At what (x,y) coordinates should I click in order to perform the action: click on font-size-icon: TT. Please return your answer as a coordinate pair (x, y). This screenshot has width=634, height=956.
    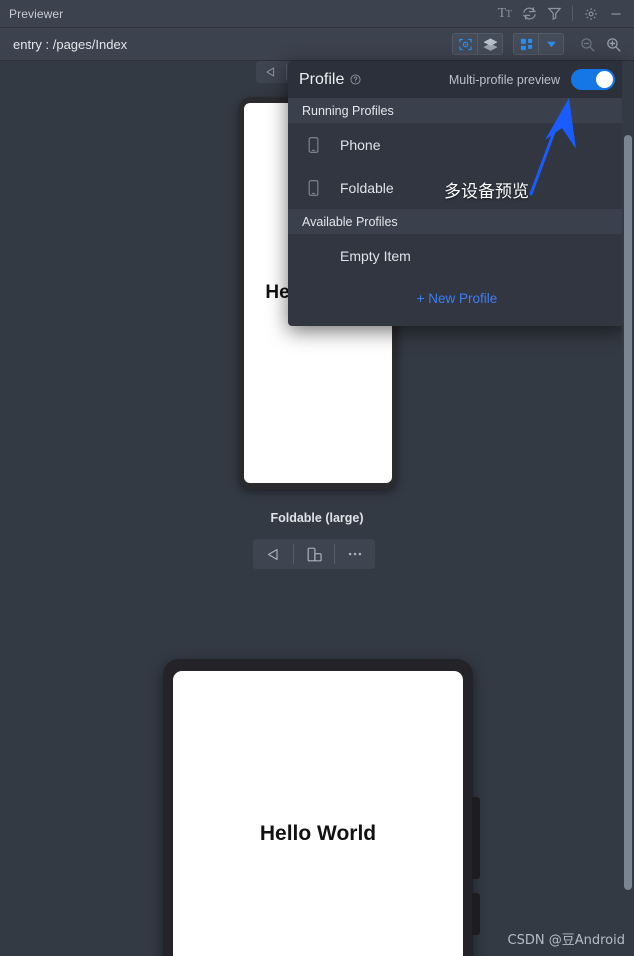
    Looking at the image, I should click on (504, 14).